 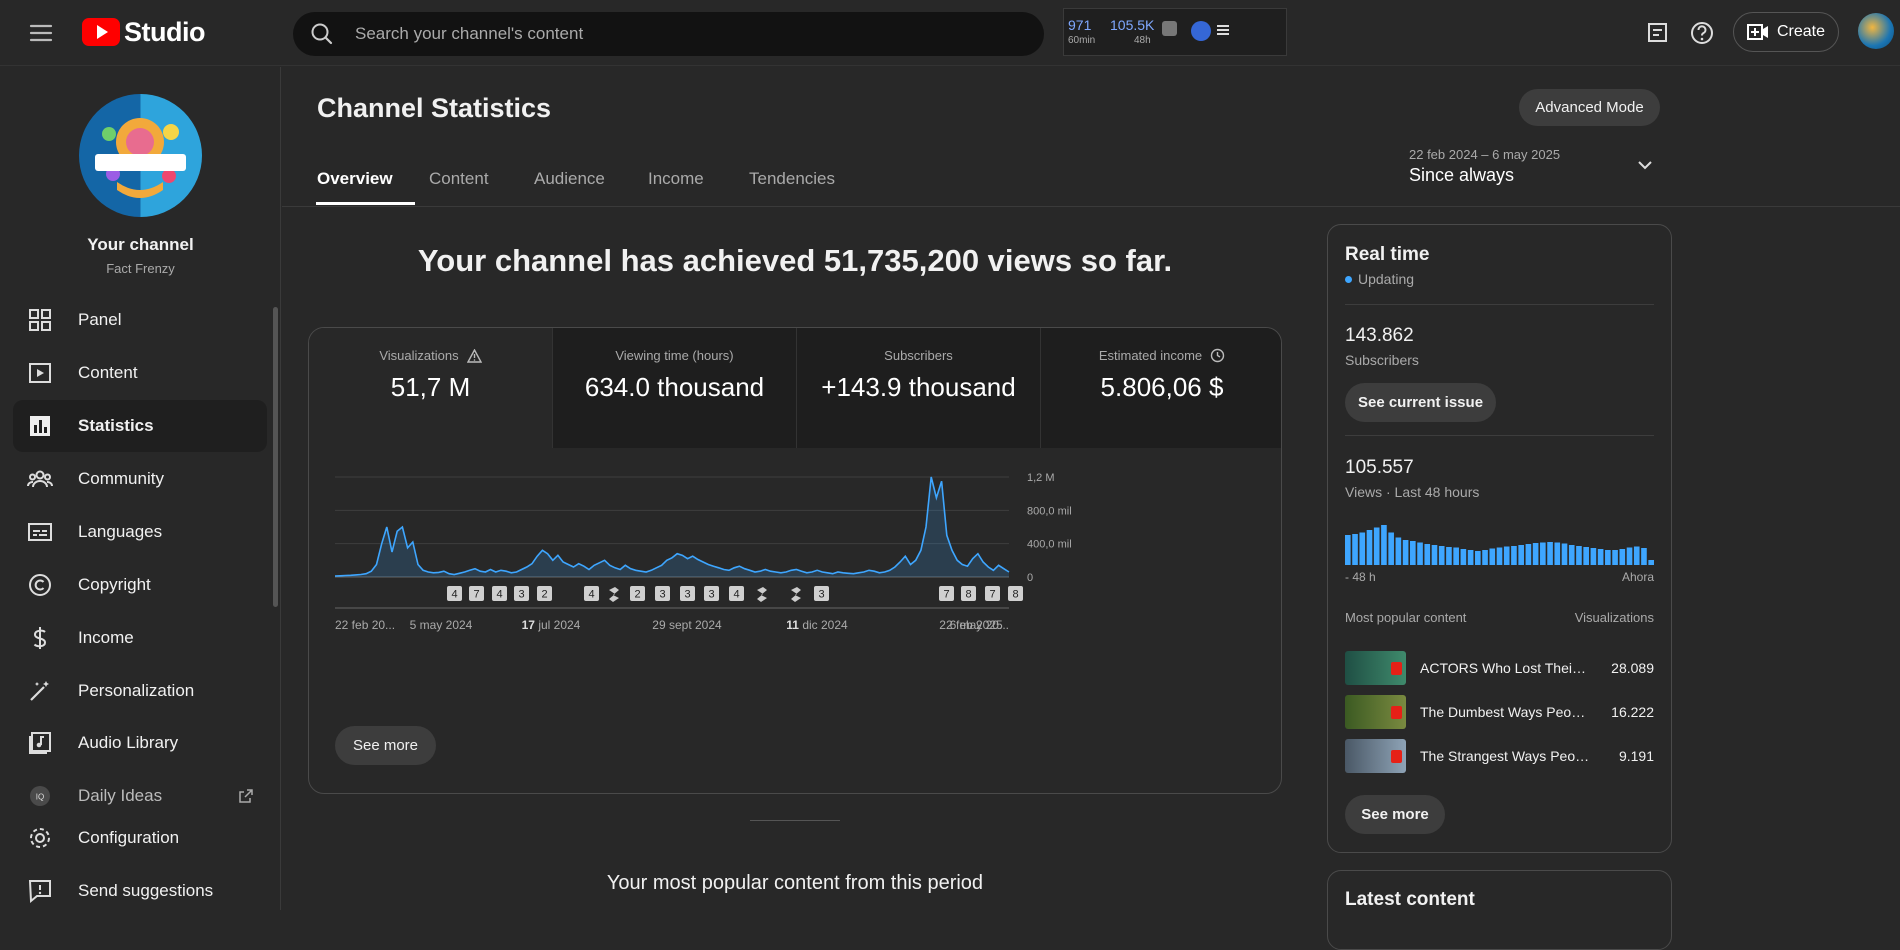 What do you see at coordinates (1082, 40) in the screenshot?
I see `ext-sub-1: 60min` at bounding box center [1082, 40].